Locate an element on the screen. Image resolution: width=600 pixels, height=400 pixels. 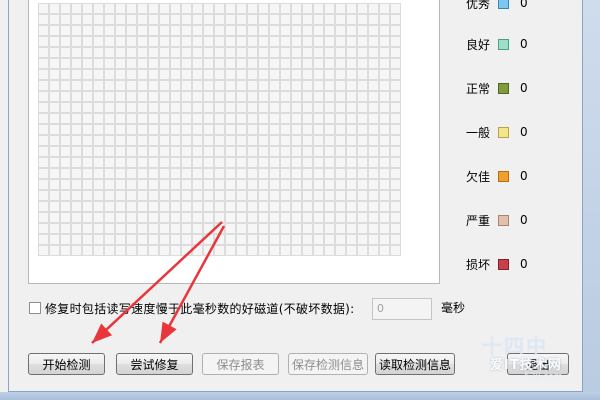
legend-count: 0 is located at coordinates (524, 44).